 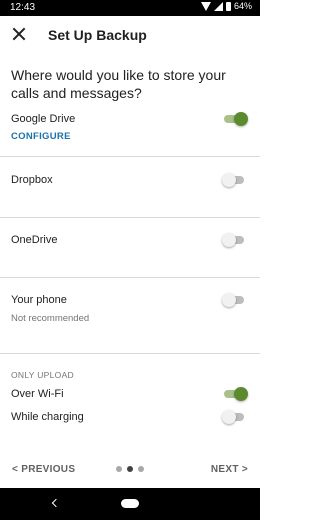 What do you see at coordinates (50, 318) in the screenshot?
I see `your-phone-subtitle: Not recommended` at bounding box center [50, 318].